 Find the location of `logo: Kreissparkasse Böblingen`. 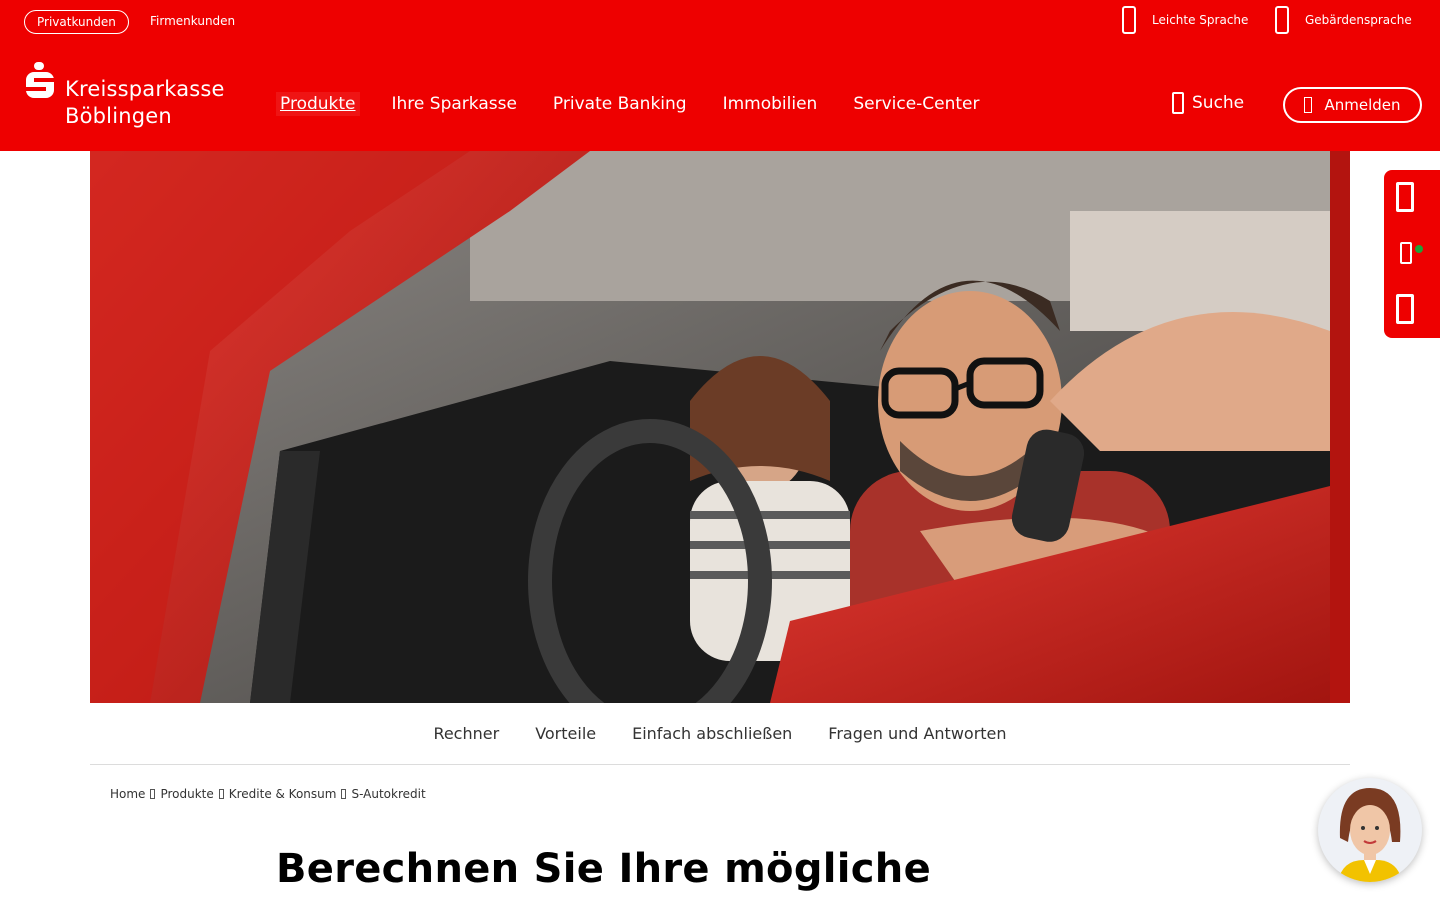

logo: Kreissparkasse Böblingen is located at coordinates (125, 96).